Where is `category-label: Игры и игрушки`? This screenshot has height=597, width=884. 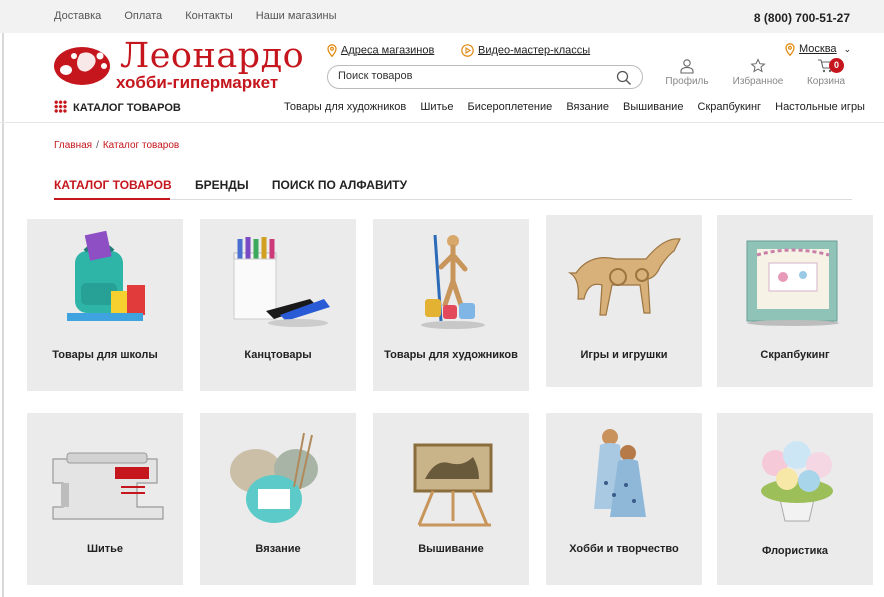
category-label: Игры и игрушки is located at coordinates (624, 355).